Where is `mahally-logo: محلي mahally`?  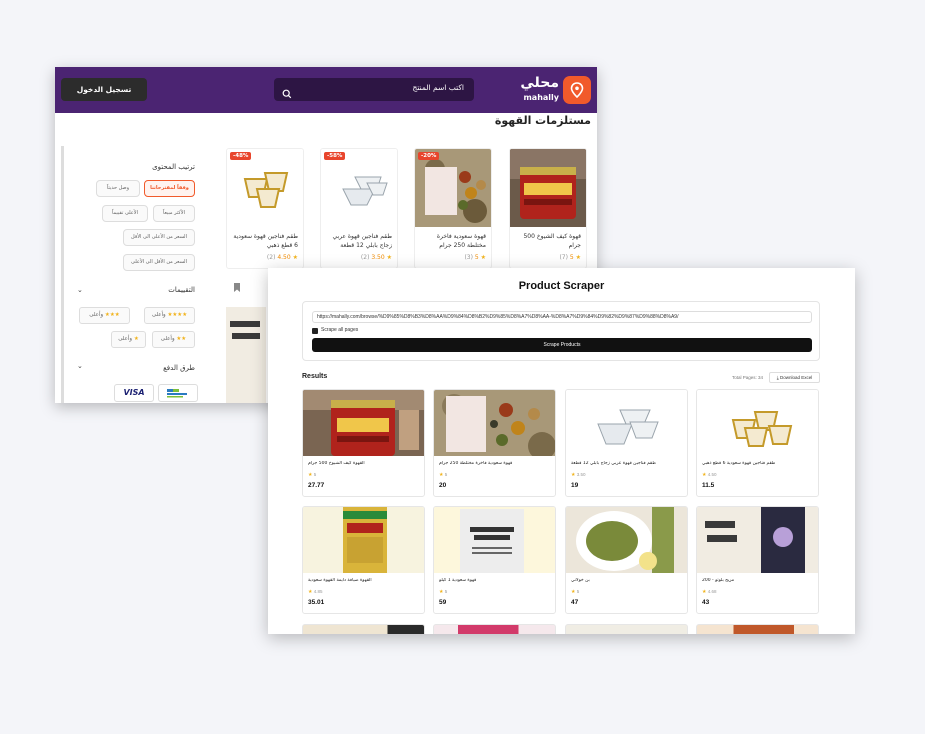 mahally-logo: محلي mahally is located at coordinates (555, 90).